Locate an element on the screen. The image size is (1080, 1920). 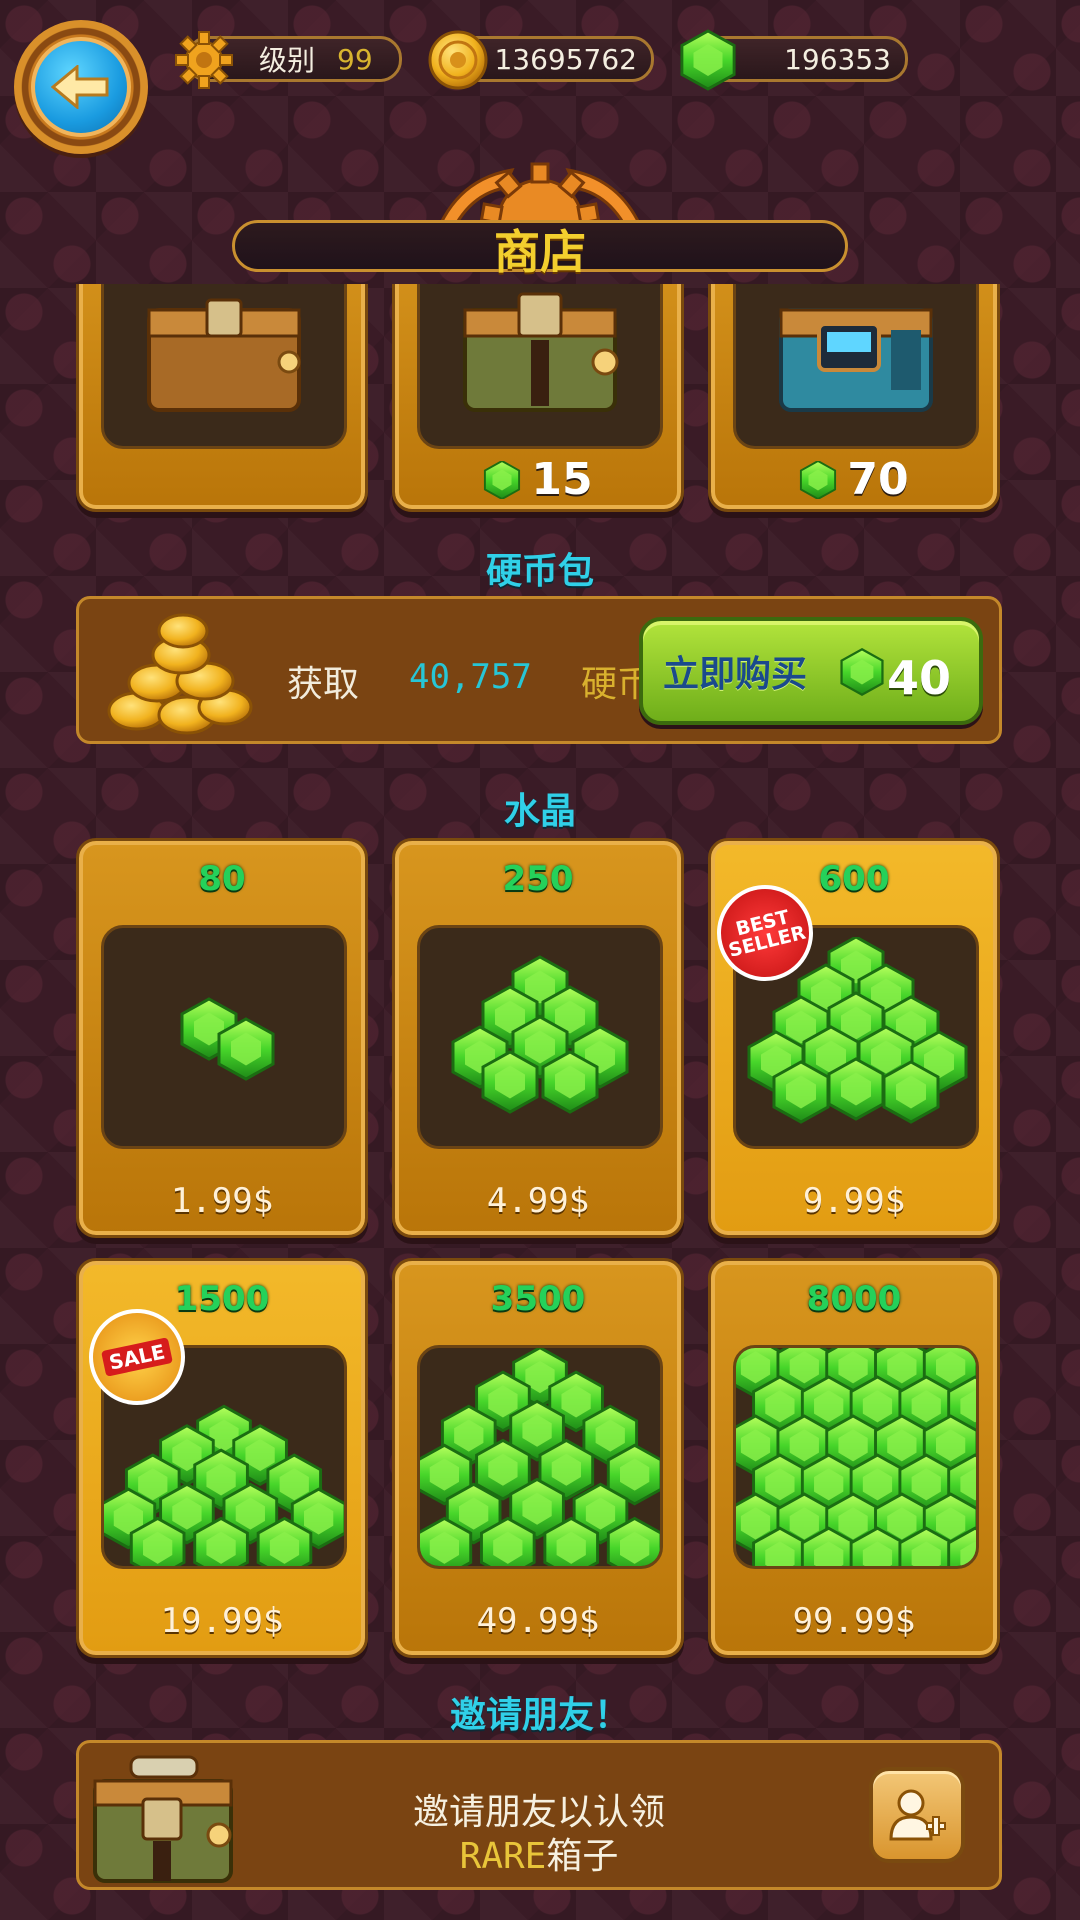
chest-card: 70 is located at coordinates (854, 398).